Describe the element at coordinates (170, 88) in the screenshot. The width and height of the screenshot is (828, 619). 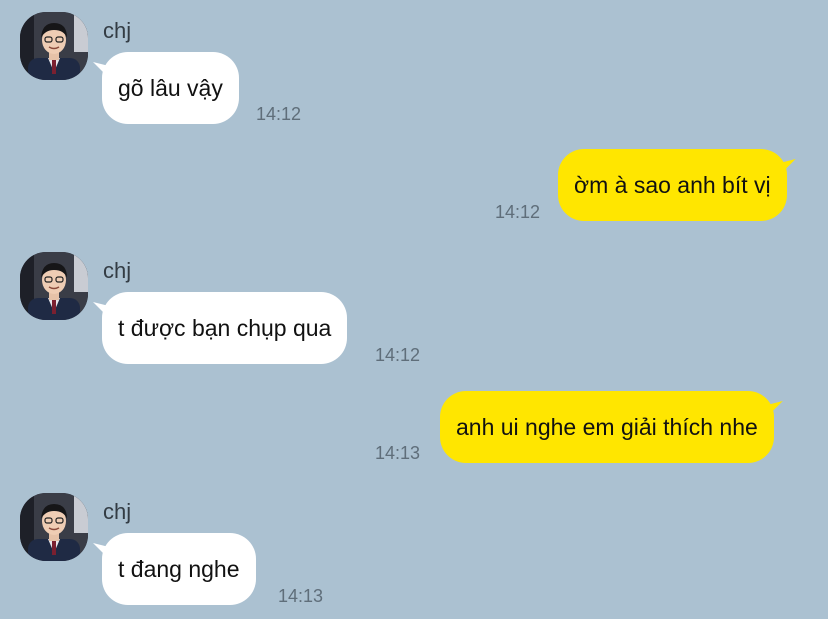
I see `message-bubble: gõ lâu vậy` at that location.